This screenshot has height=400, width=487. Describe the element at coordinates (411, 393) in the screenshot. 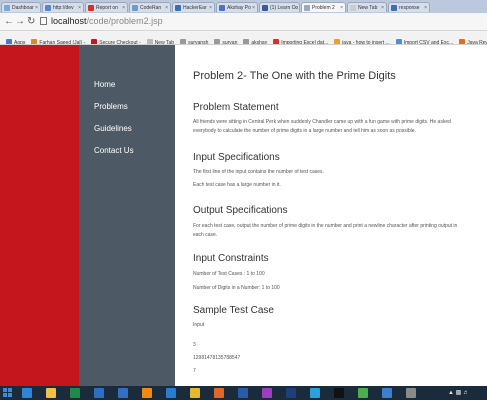

I see `app6-icon` at that location.